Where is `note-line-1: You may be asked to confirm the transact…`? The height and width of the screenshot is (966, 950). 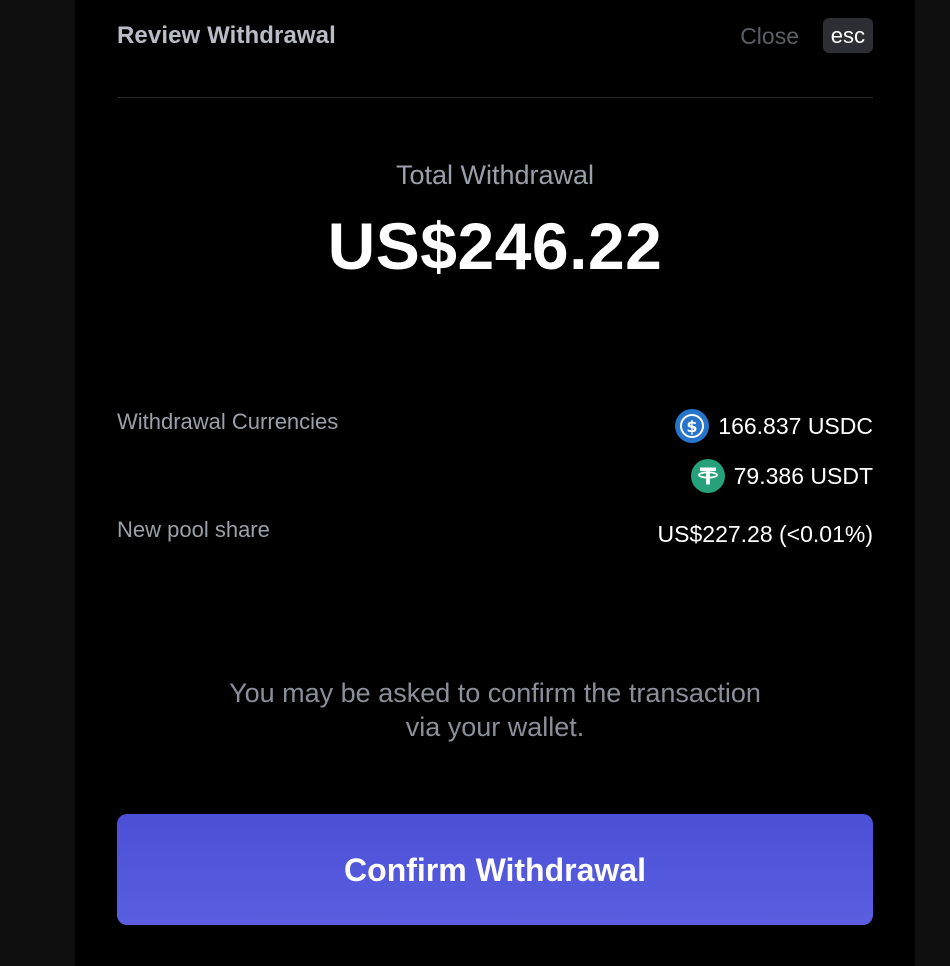 note-line-1: You may be asked to confirm the transact… is located at coordinates (495, 693).